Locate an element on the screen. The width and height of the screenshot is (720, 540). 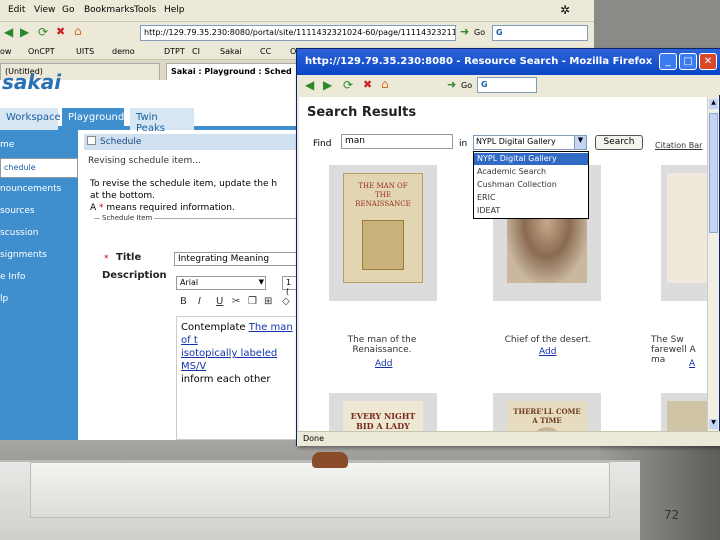
bookmark-item: OnCPT is located at coordinates (41, 51).